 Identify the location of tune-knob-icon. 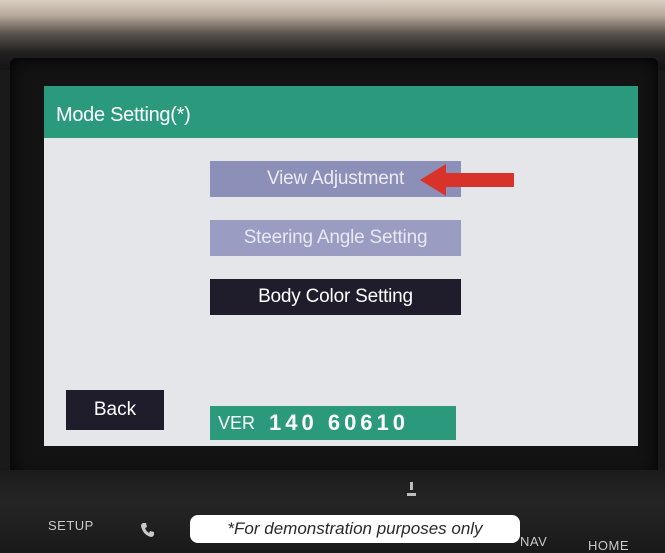
(412, 491).